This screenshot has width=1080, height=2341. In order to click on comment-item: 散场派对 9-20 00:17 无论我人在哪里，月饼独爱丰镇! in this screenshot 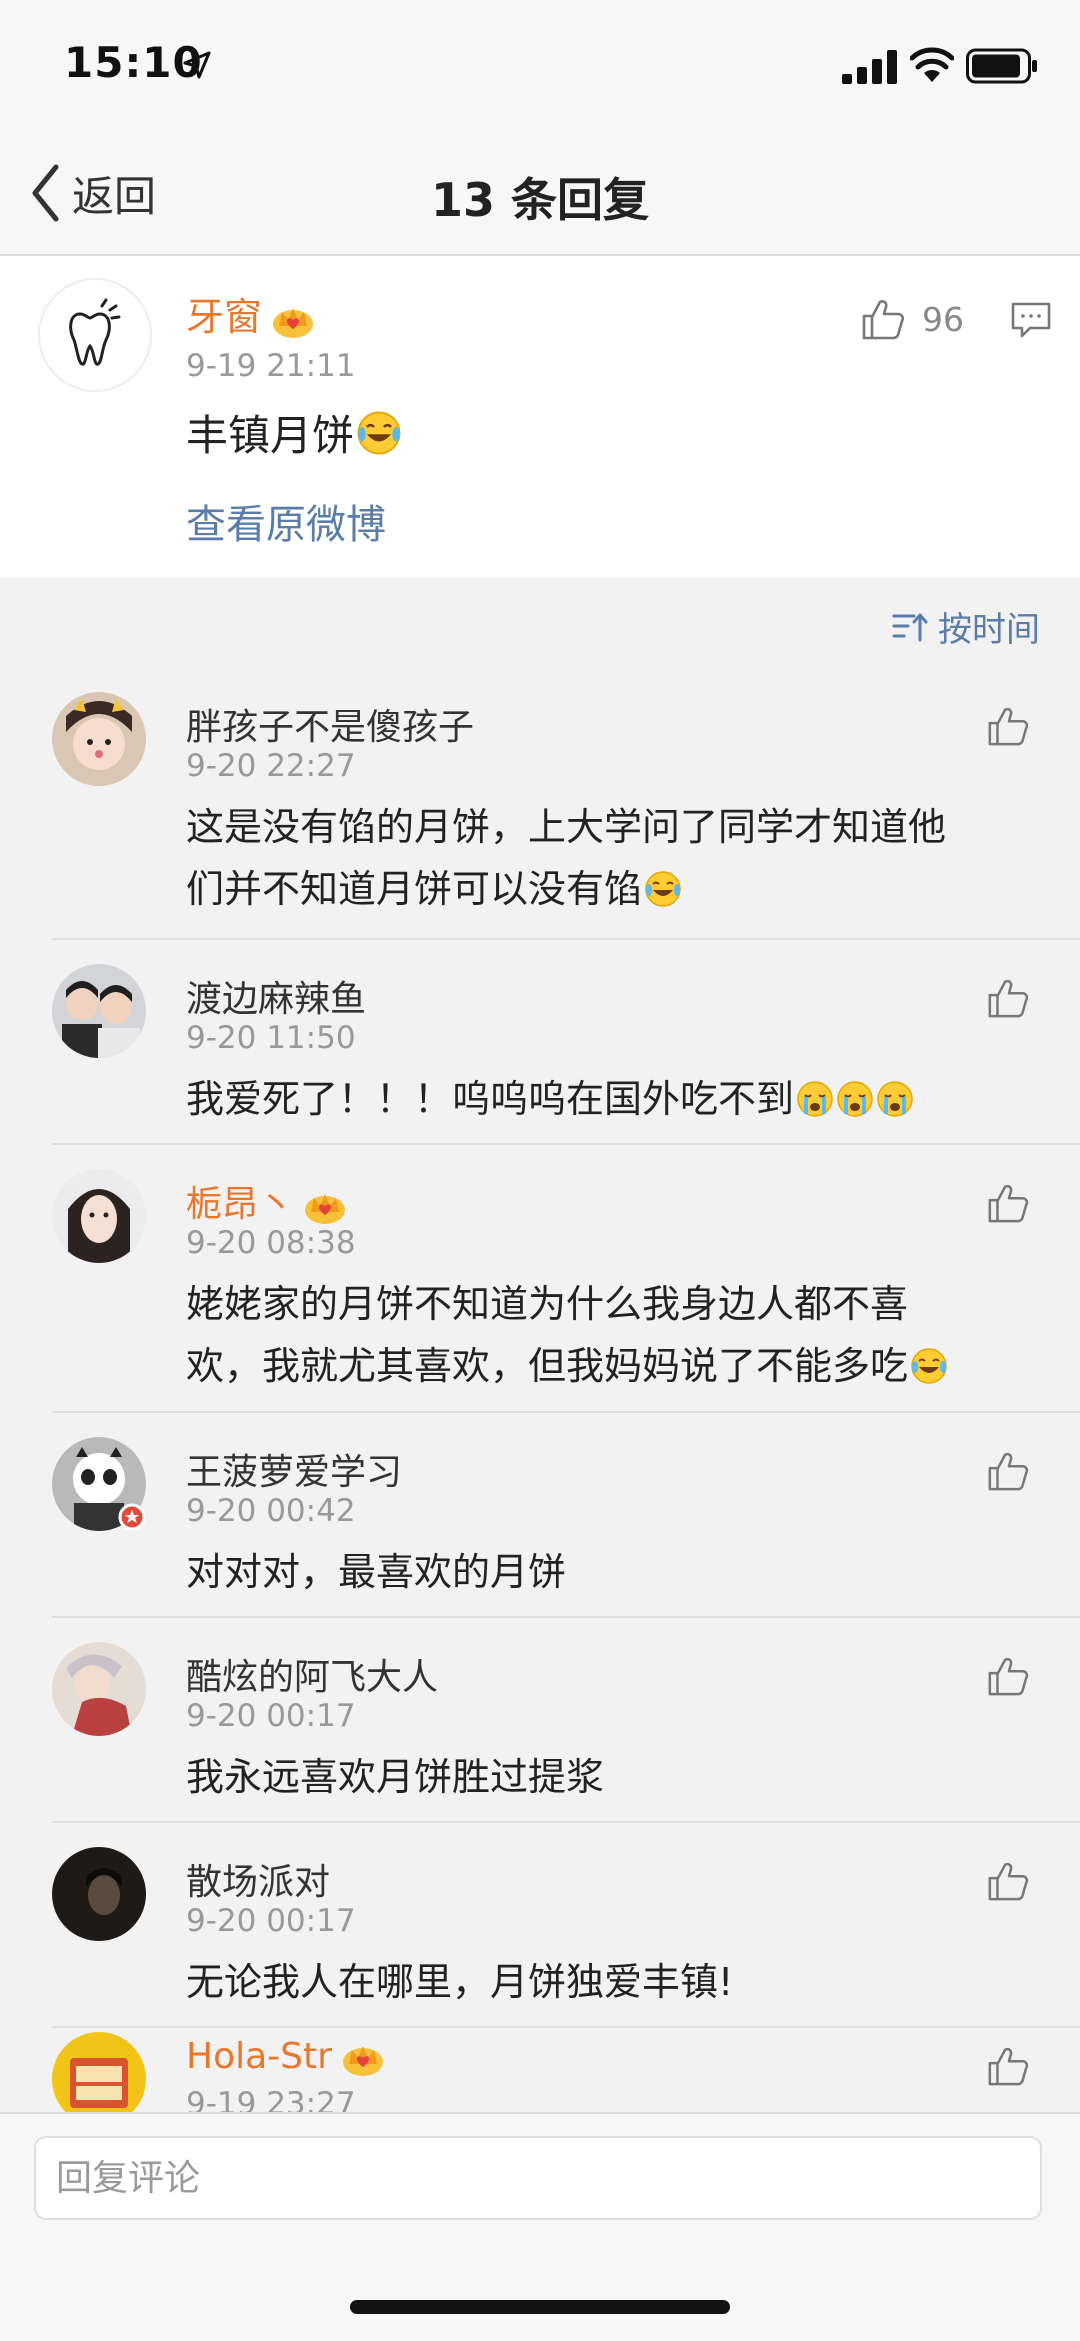, I will do `click(540, 1925)`.